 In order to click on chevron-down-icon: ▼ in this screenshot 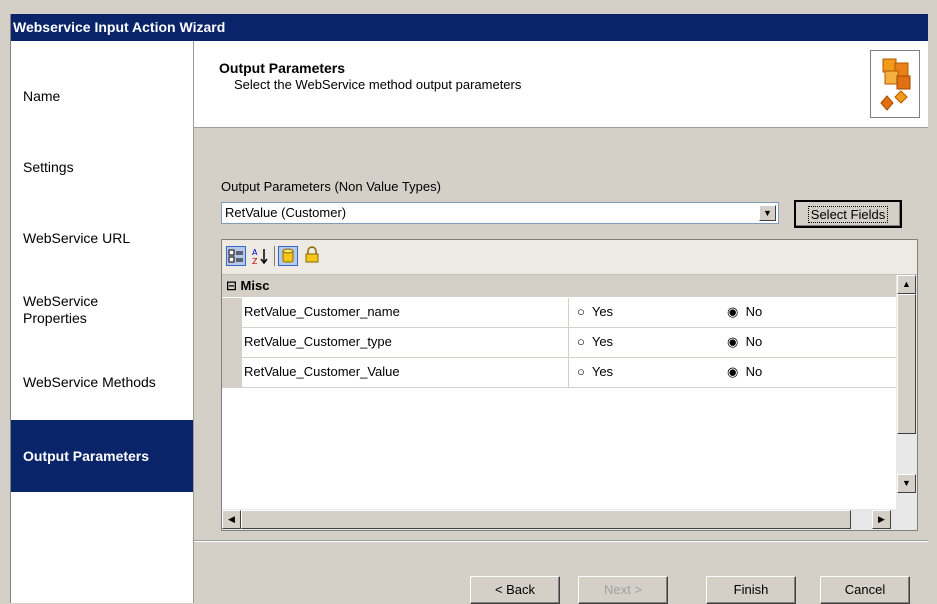, I will do `click(767, 213)`.